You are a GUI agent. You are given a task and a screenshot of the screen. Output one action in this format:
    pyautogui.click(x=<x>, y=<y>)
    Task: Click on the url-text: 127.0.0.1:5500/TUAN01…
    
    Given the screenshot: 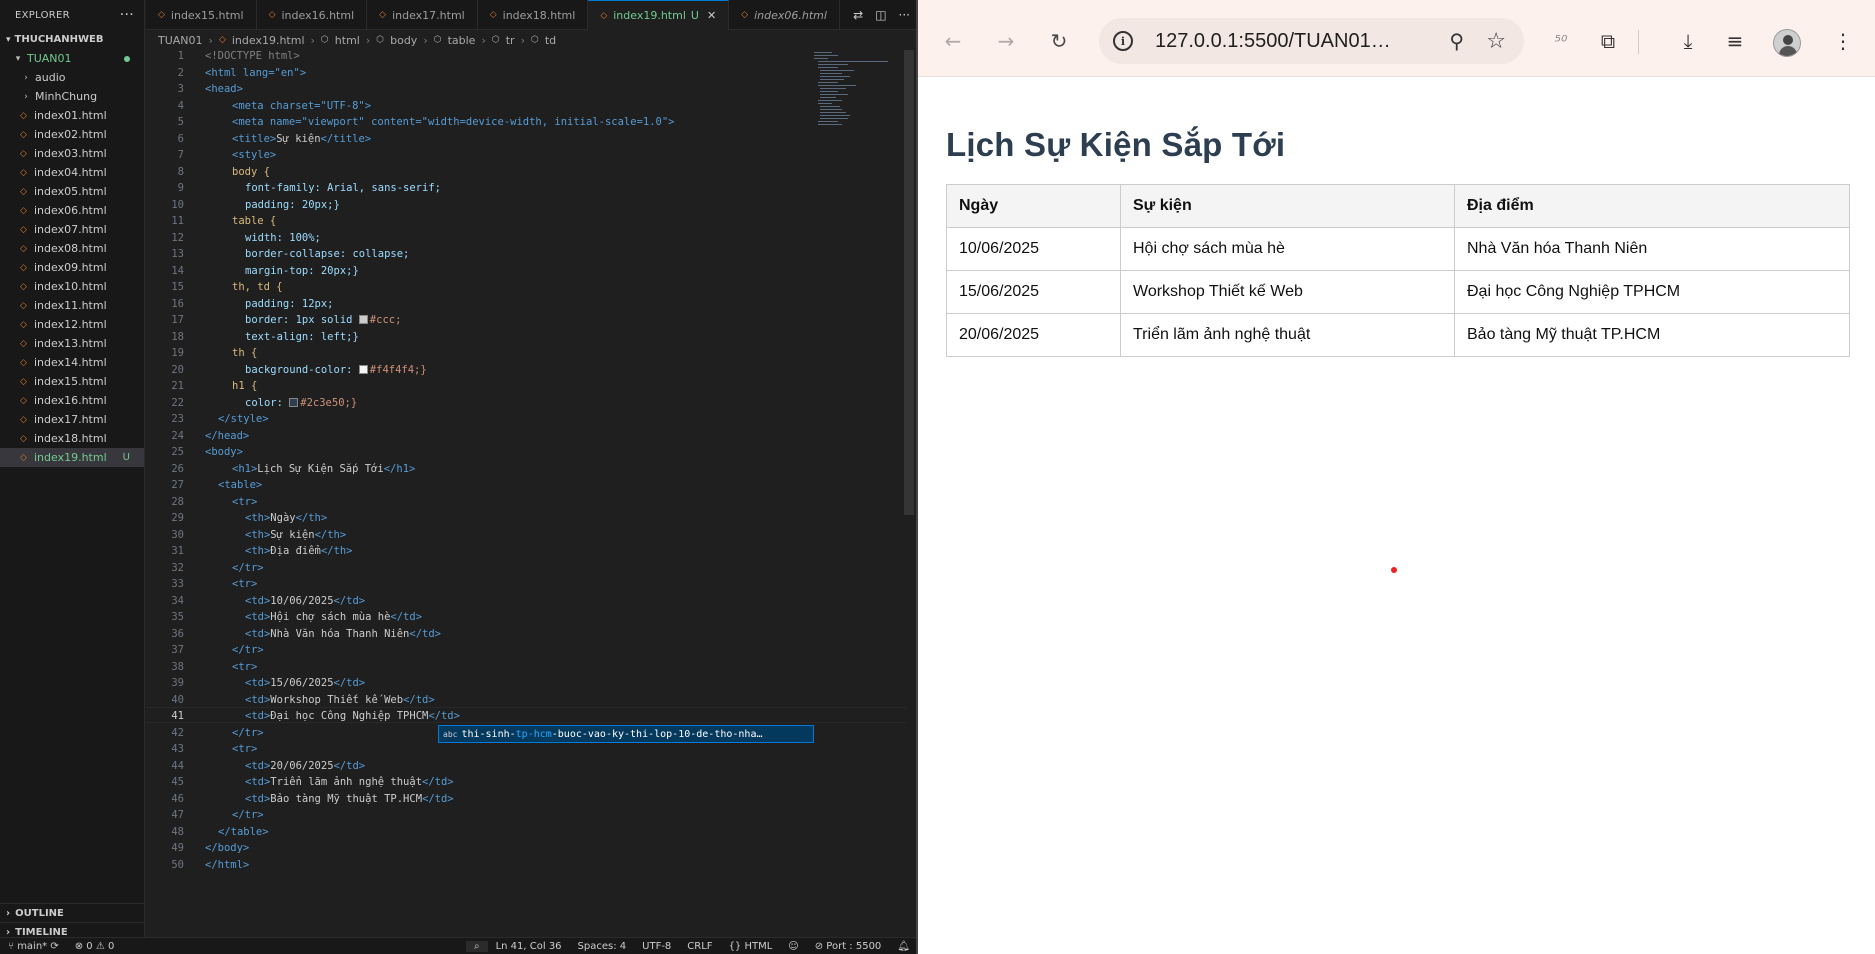 What is the action you would take?
    pyautogui.click(x=1273, y=41)
    